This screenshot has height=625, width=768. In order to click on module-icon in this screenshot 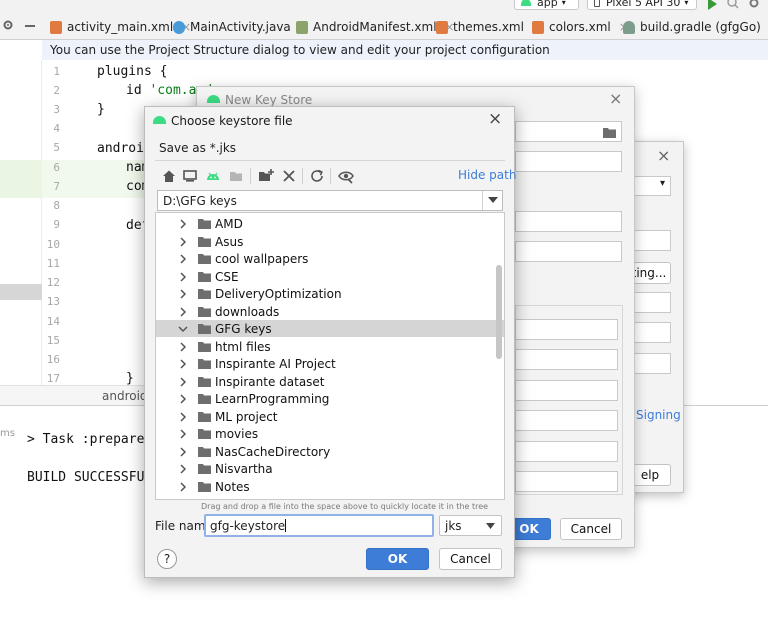, I will do `click(236, 176)`.